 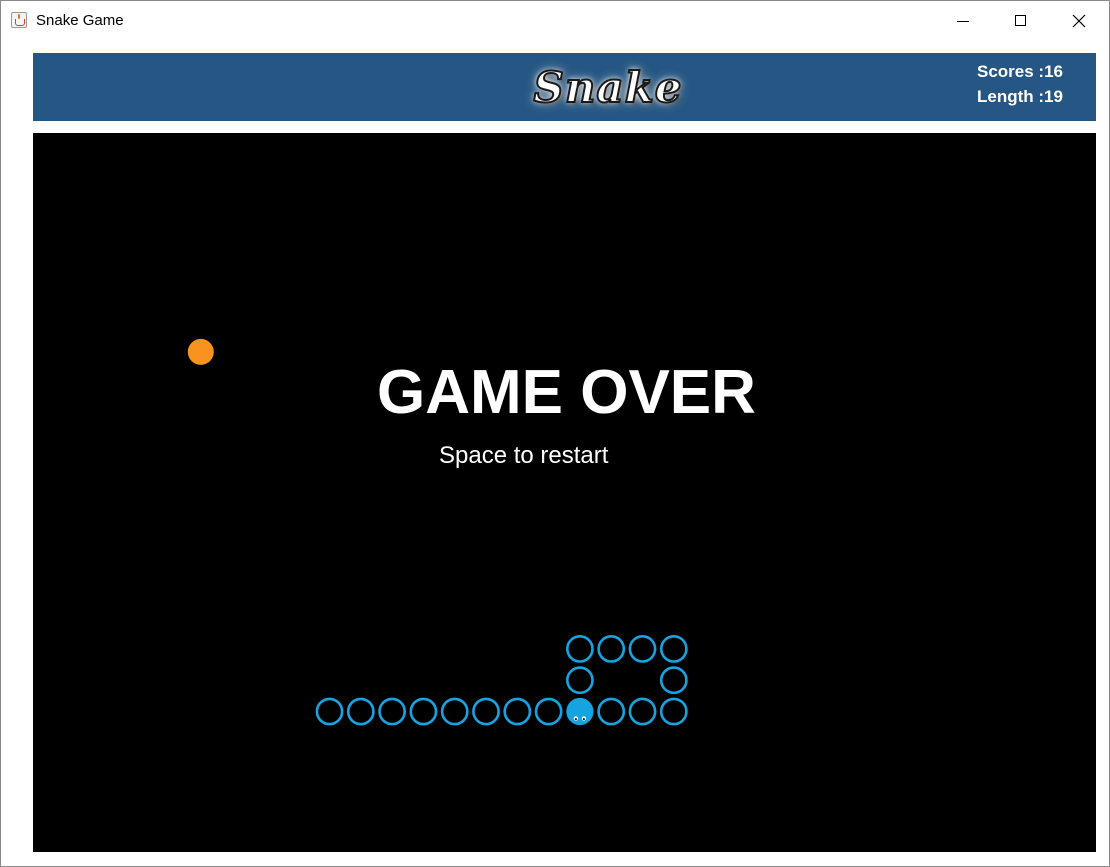 I want to click on snake-logo: Snake, so click(x=608, y=87).